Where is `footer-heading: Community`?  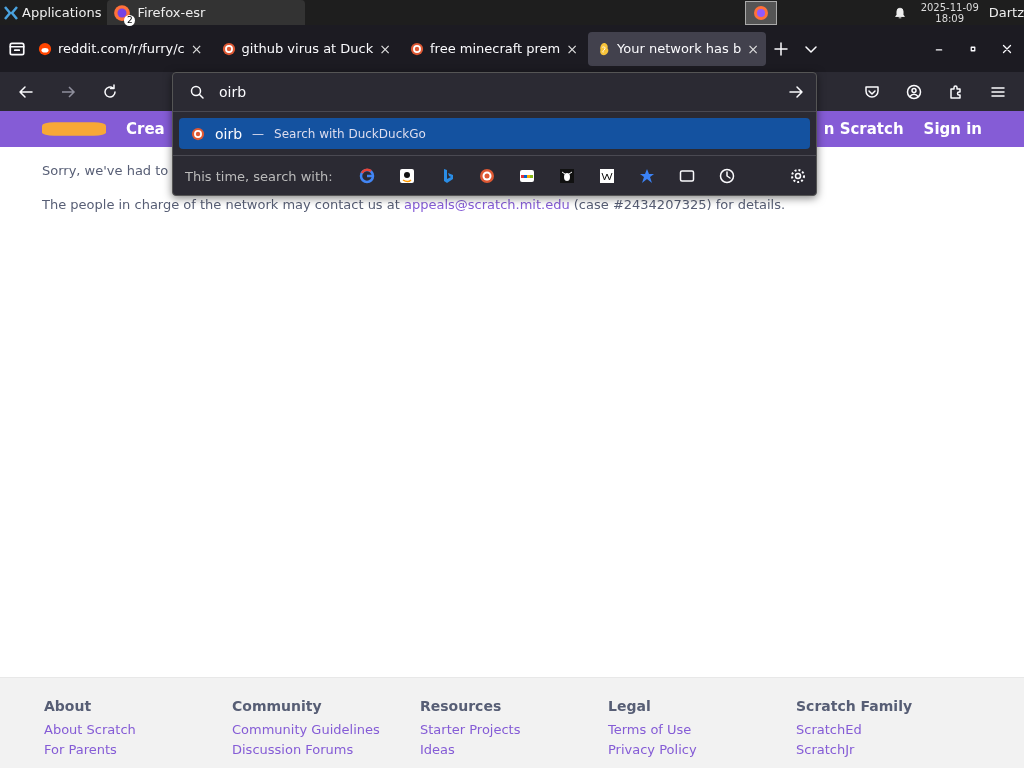
footer-heading: Community is located at coordinates (277, 706).